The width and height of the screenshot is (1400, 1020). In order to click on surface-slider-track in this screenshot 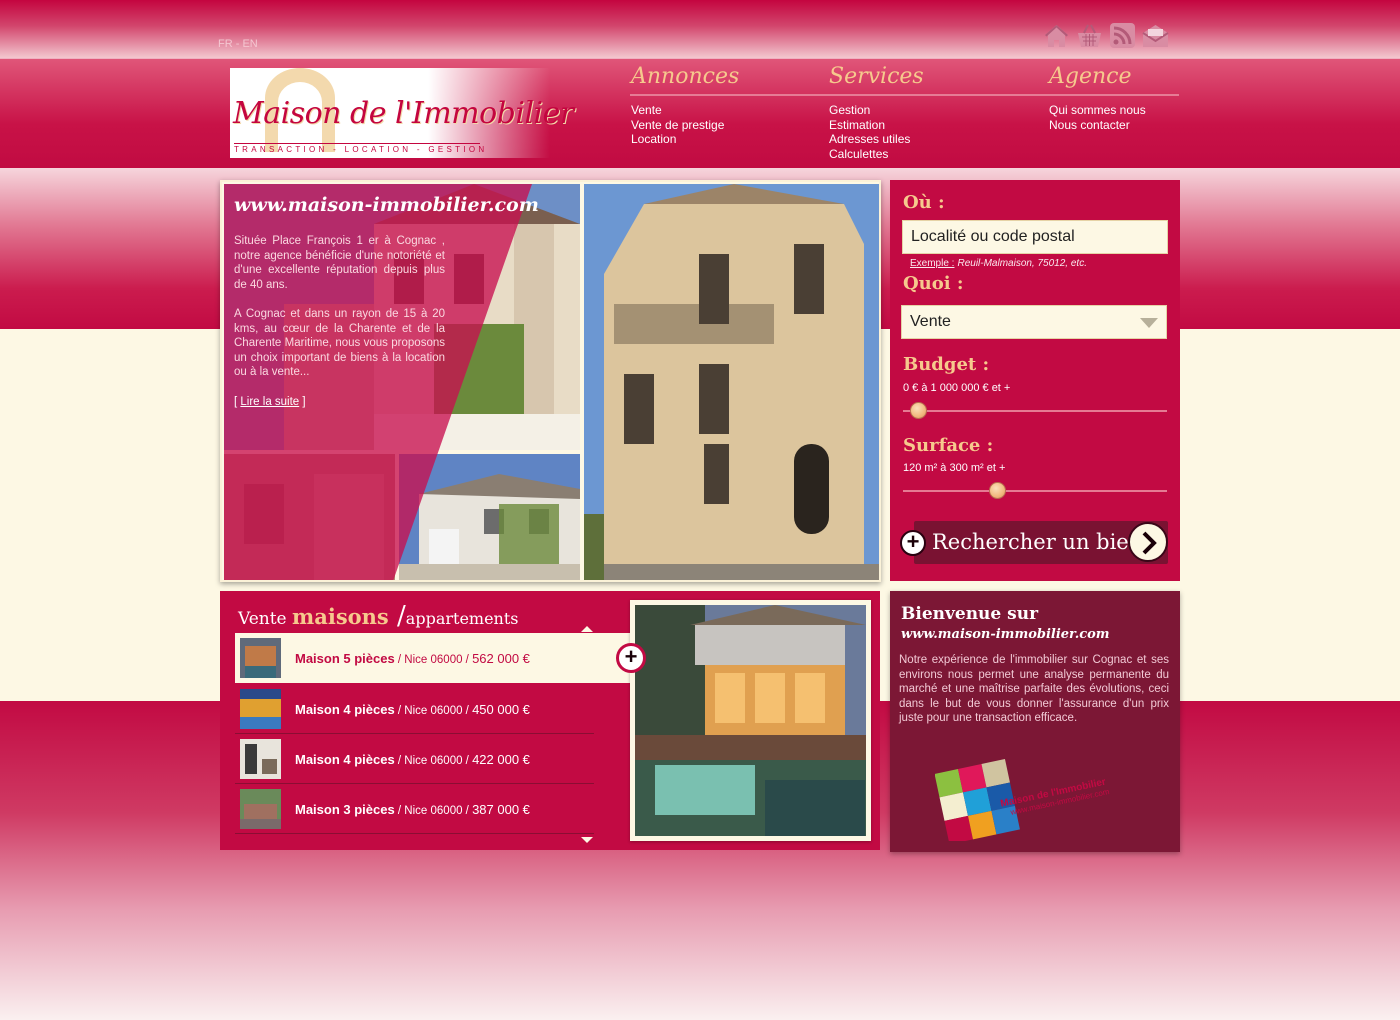, I will do `click(1035, 491)`.